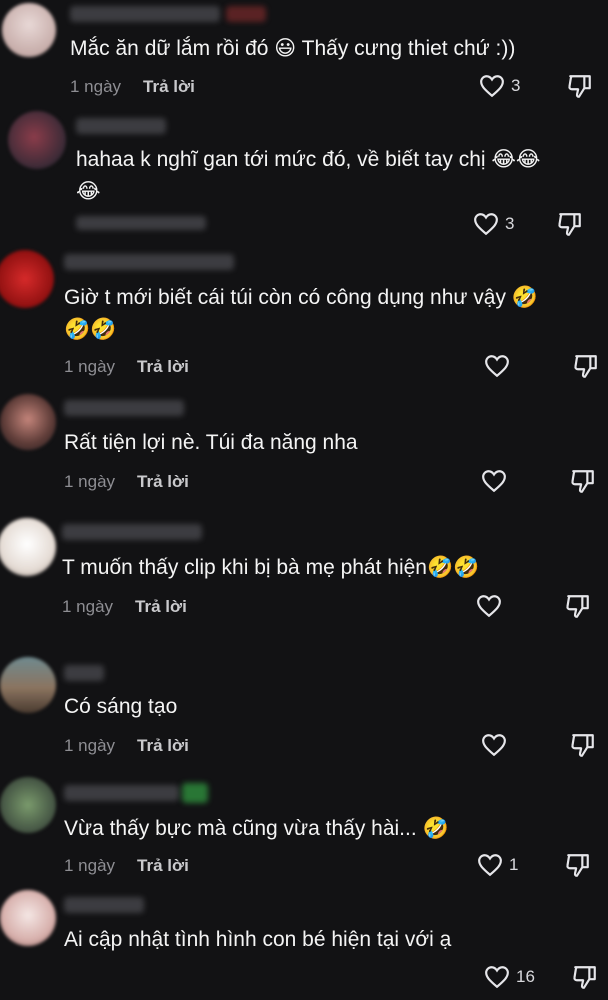 The height and width of the screenshot is (1000, 608). Describe the element at coordinates (256, 828) in the screenshot. I see `comment-text: Vừa thấy bực mà cũng vừa thấy hài... 🤣` at that location.